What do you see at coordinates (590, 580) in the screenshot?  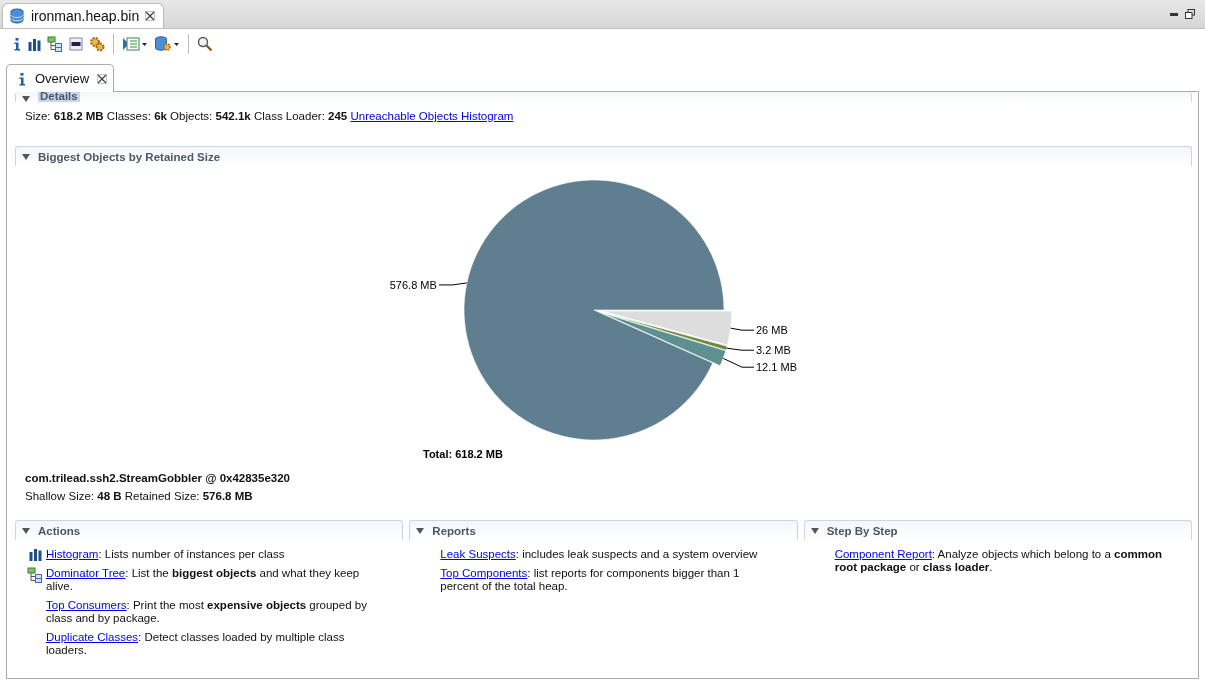 I see `action-description: Top Components: list reports for components bigger than 1 percent of the total heap.` at bounding box center [590, 580].